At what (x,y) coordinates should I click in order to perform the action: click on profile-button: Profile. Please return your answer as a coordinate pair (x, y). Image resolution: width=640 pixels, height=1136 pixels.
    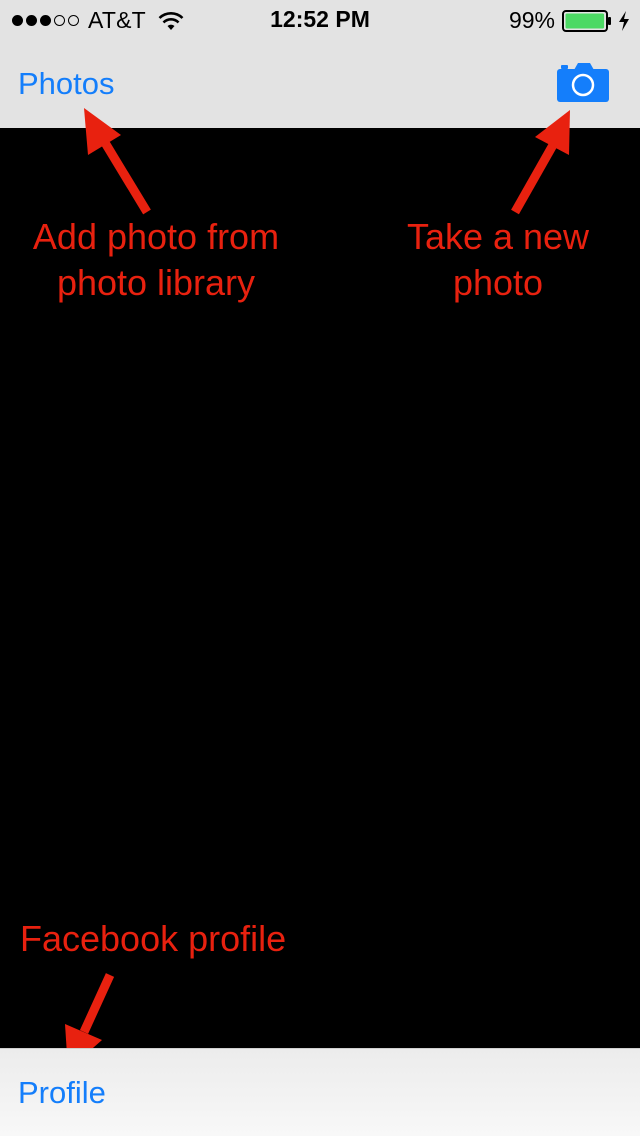
    Looking at the image, I should click on (62, 1093).